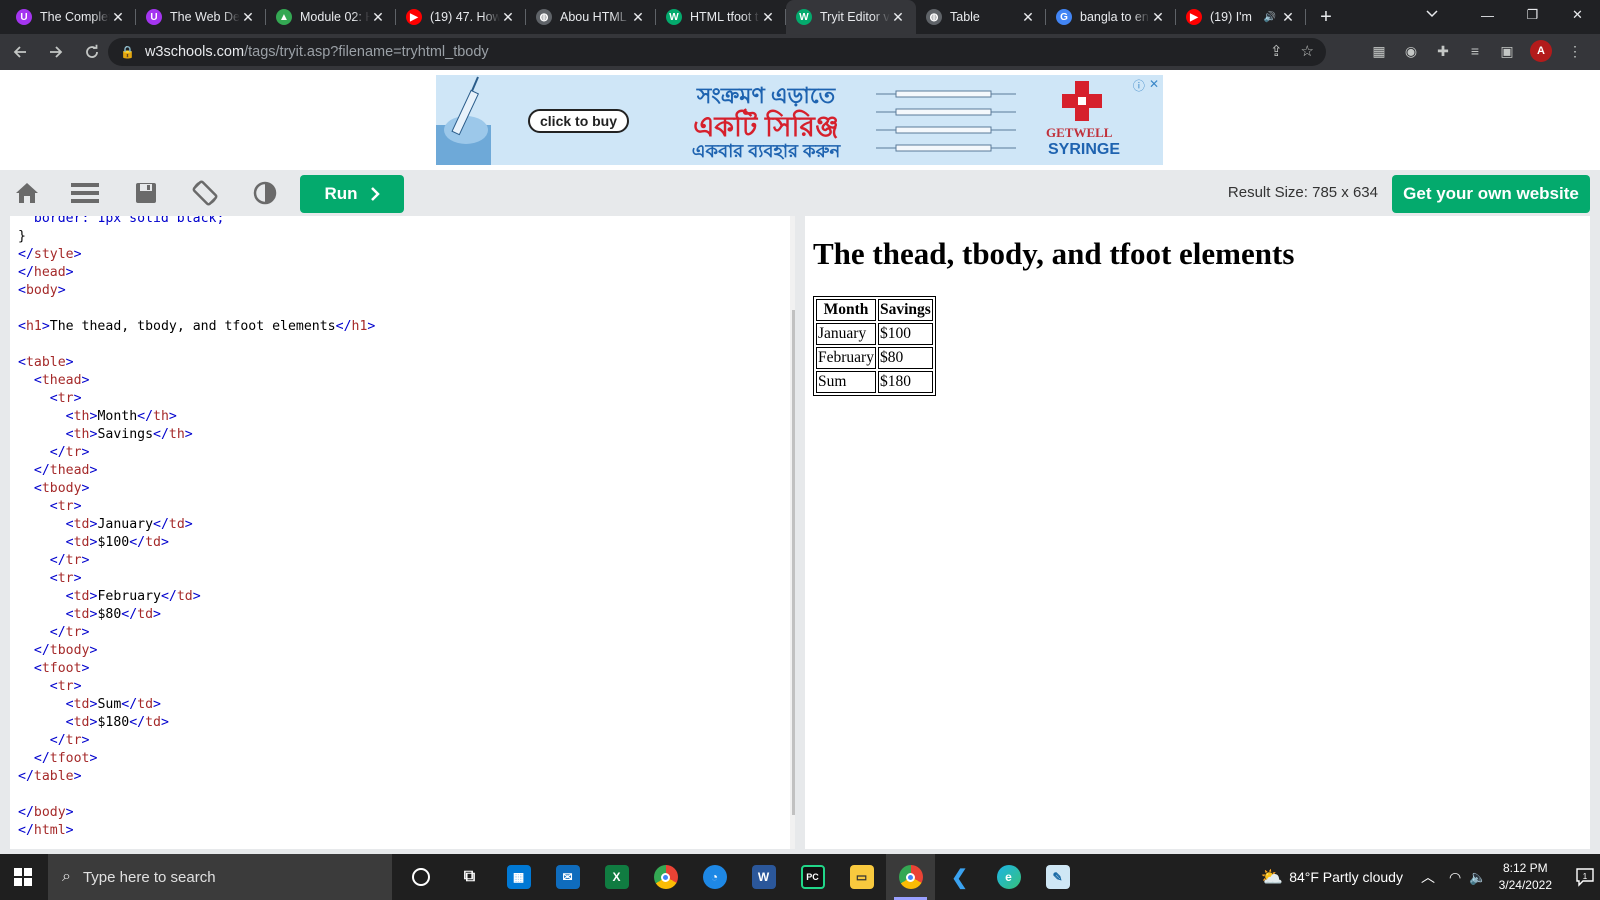 This screenshot has height=900, width=1600. I want to click on close-window-icon: ✕, so click(1577, 15).